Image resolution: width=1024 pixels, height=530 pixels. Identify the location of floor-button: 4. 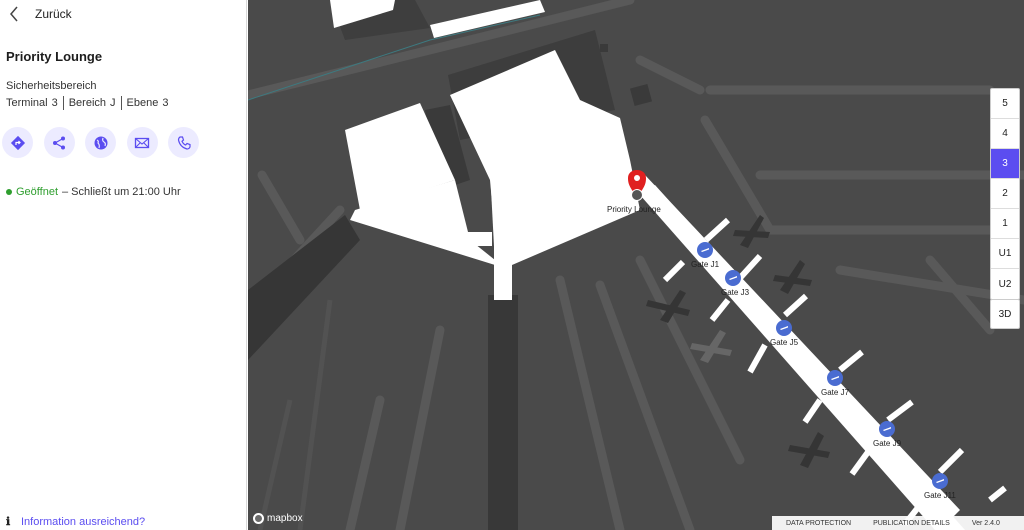
(1005, 134).